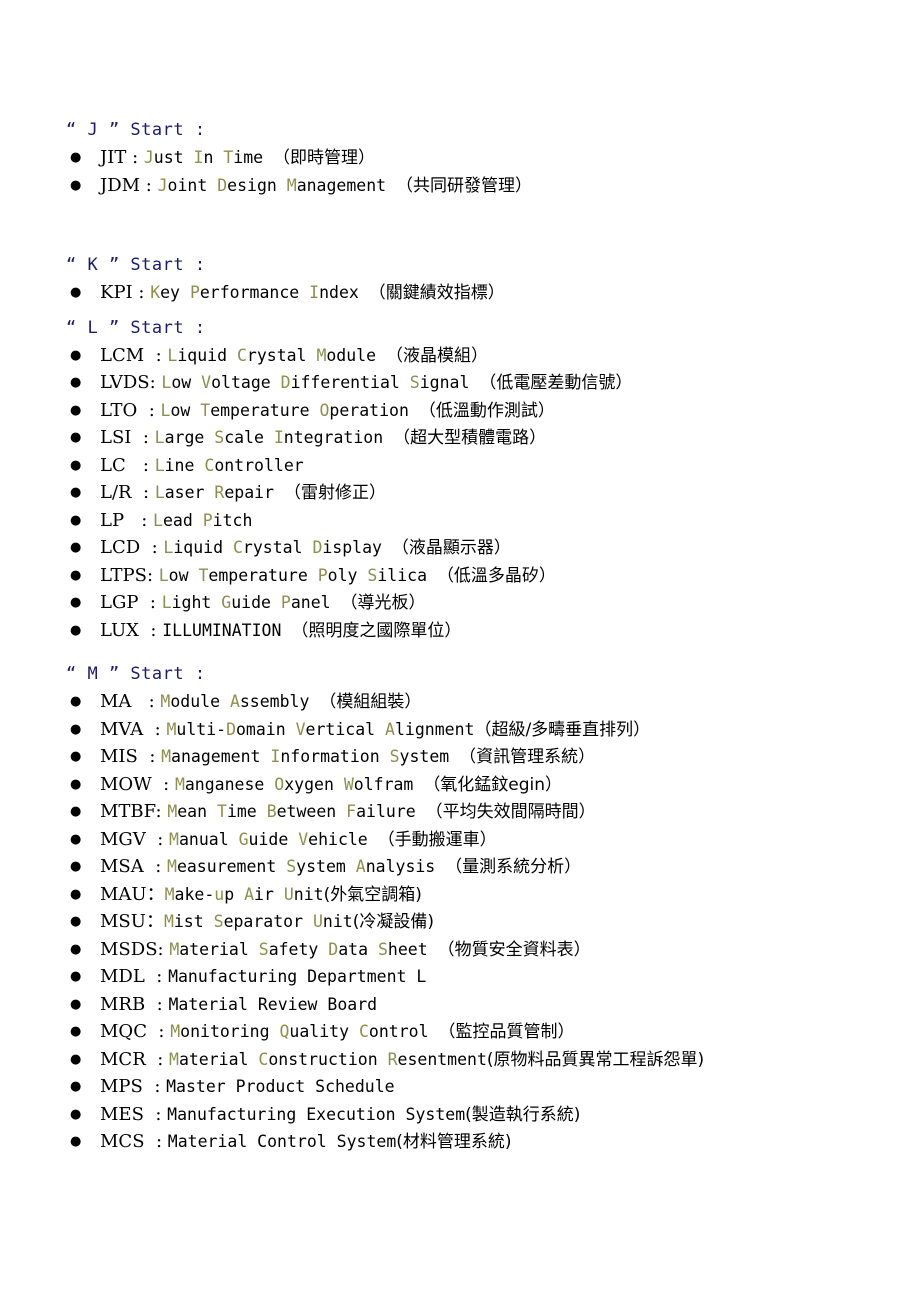 The width and height of the screenshot is (920, 1302). What do you see at coordinates (301, 866) in the screenshot?
I see `entry-expansion: Measurement System Analysis` at bounding box center [301, 866].